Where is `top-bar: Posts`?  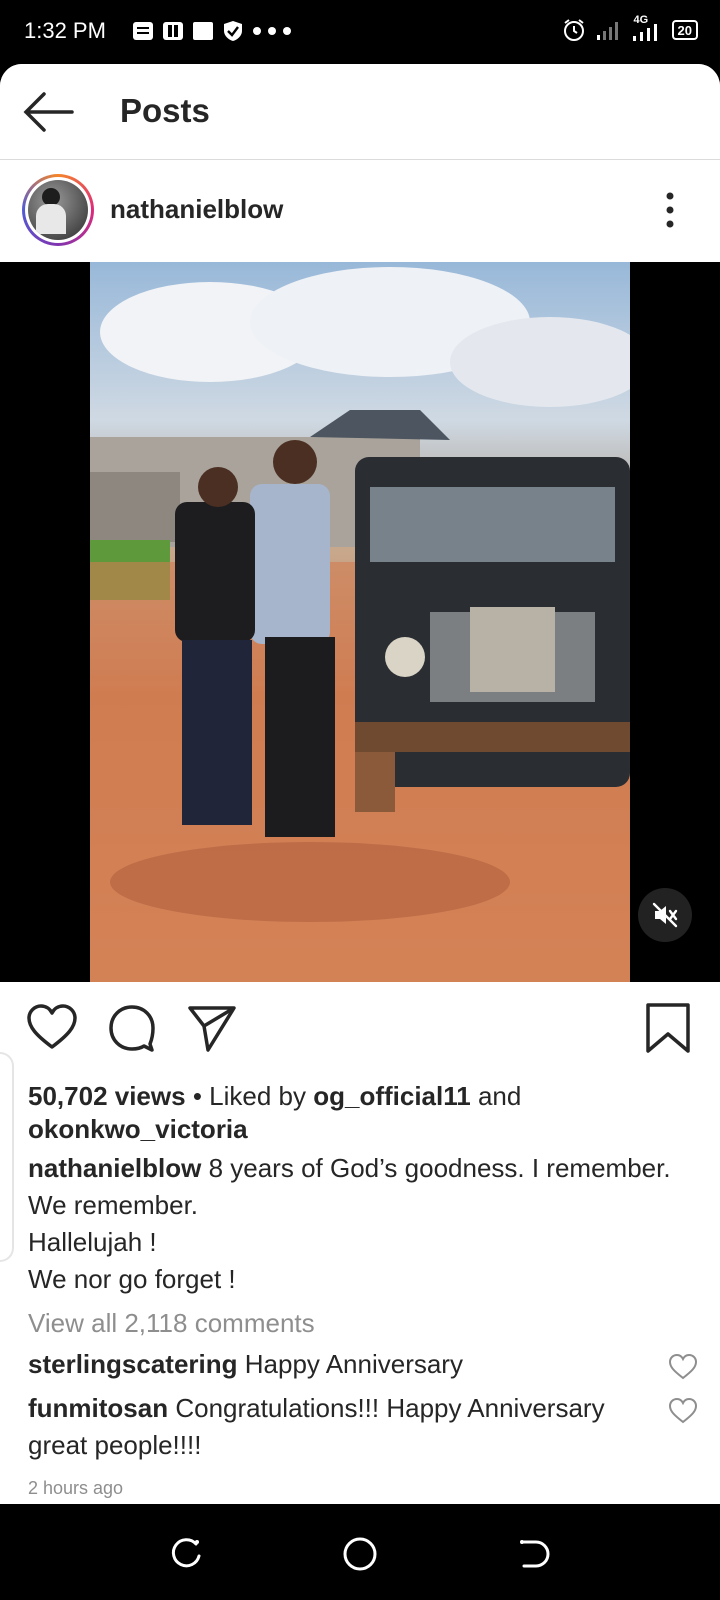 top-bar: Posts is located at coordinates (360, 112).